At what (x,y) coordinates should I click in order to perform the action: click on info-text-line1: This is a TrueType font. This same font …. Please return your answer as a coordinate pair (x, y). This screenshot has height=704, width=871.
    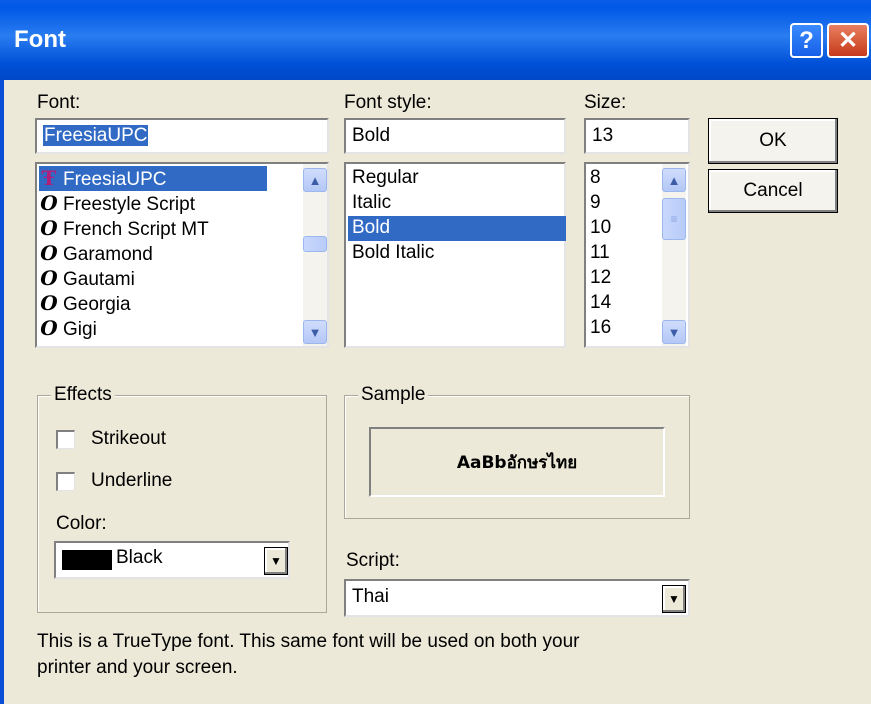
    Looking at the image, I should click on (308, 641).